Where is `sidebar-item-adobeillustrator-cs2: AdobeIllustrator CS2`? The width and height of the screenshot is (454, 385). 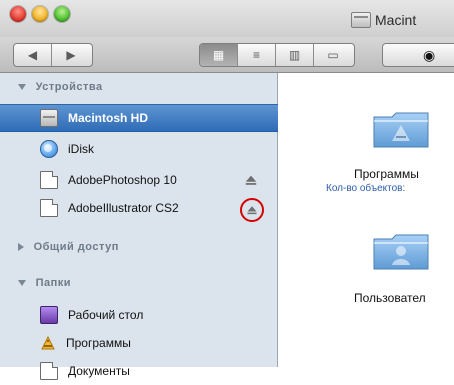
sidebar-item-adobeillustrator-cs2: AdobeIllustrator CS2 is located at coordinates (139, 208).